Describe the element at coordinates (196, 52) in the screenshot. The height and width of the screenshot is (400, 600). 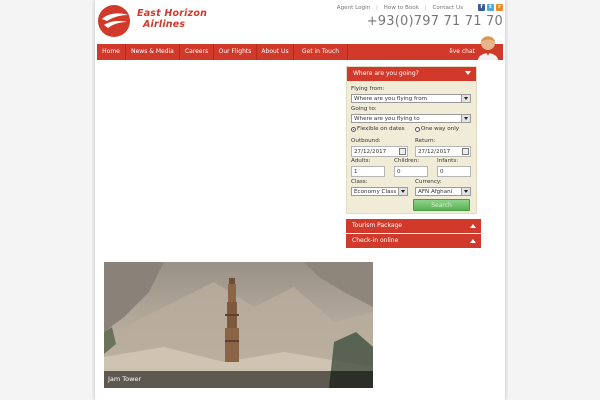
I see `nav-careers: Careers` at that location.